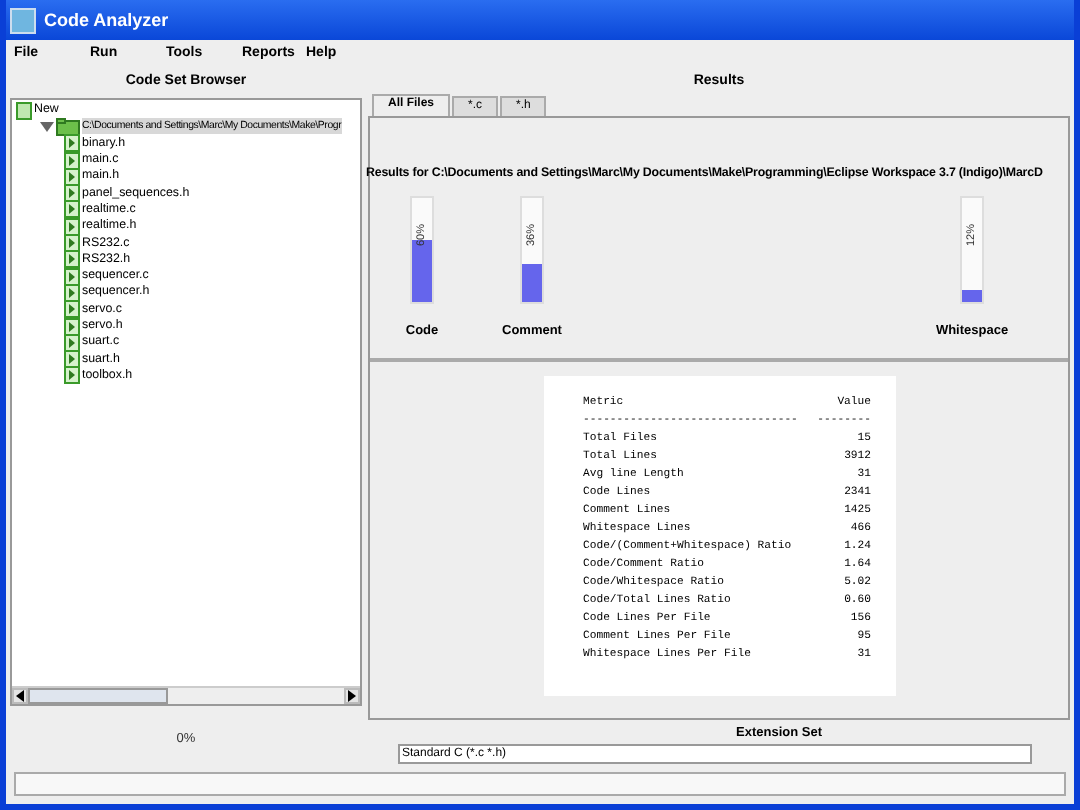 This screenshot has height=810, width=1080. I want to click on window-title: Code Analyzer, so click(106, 20).